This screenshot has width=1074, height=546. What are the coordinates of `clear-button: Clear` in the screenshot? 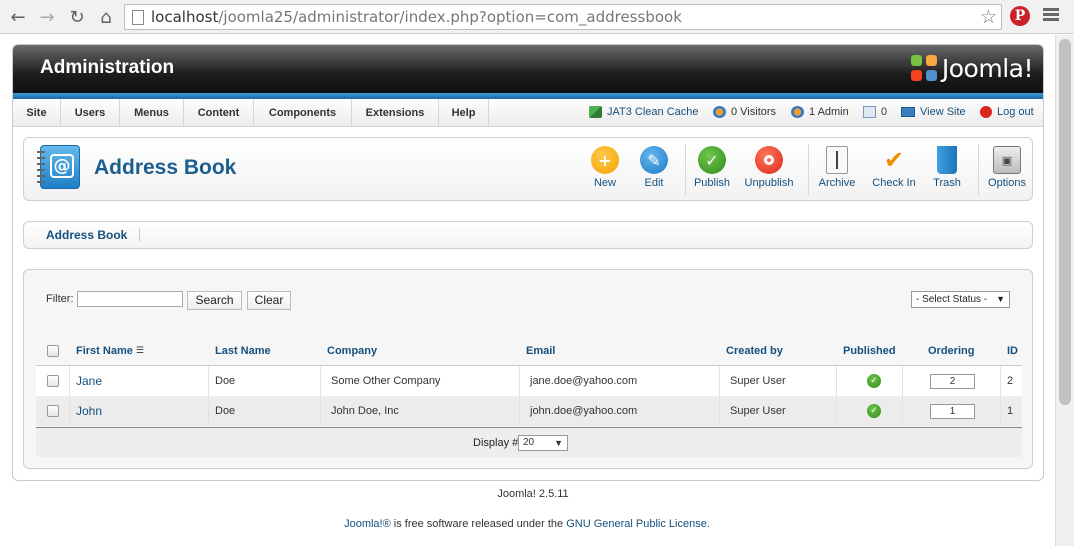 It's located at (269, 300).